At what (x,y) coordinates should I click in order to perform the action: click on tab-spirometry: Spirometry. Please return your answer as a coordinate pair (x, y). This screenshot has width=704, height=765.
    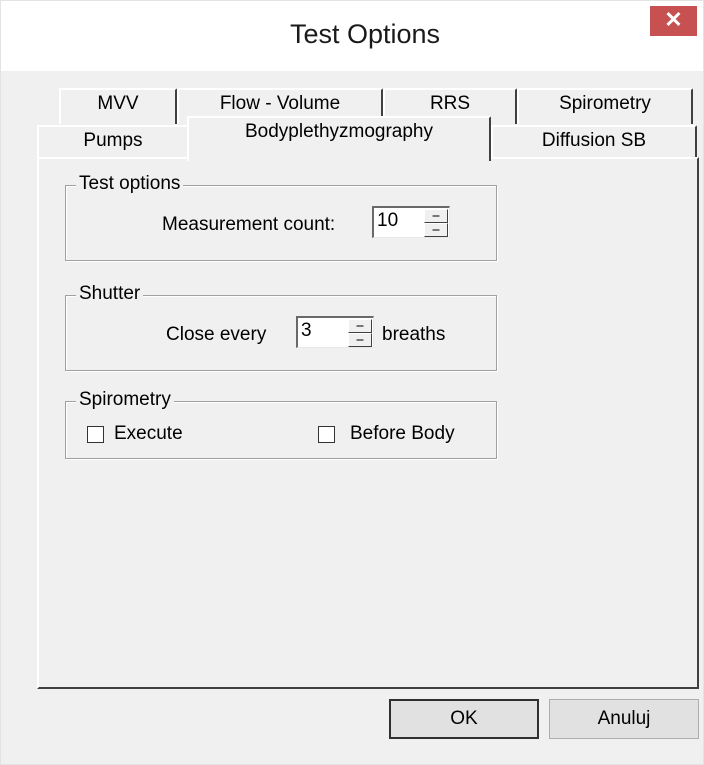
    Looking at the image, I should click on (605, 106).